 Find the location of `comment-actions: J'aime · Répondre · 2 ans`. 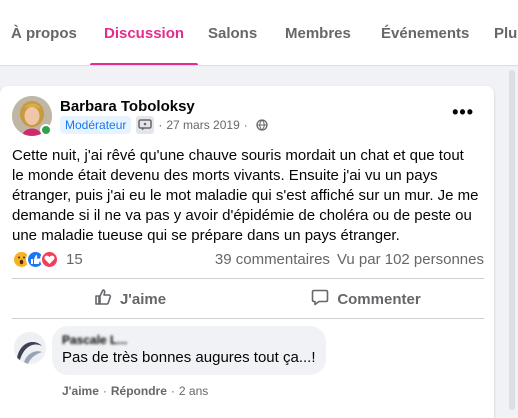

comment-actions: J'aime · Répondre · 2 ans is located at coordinates (135, 391).